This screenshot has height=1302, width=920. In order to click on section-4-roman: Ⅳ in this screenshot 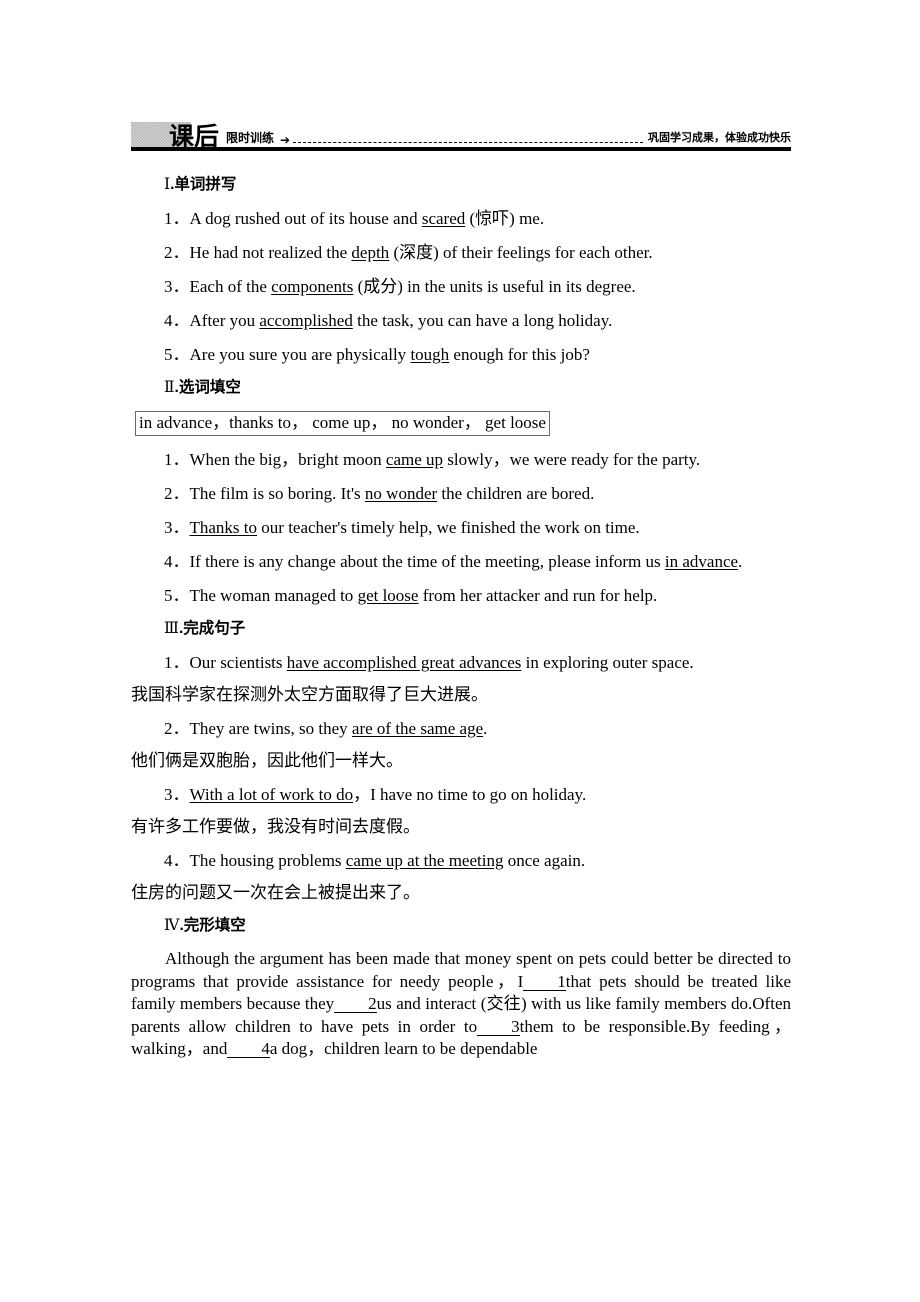, I will do `click(172, 925)`.